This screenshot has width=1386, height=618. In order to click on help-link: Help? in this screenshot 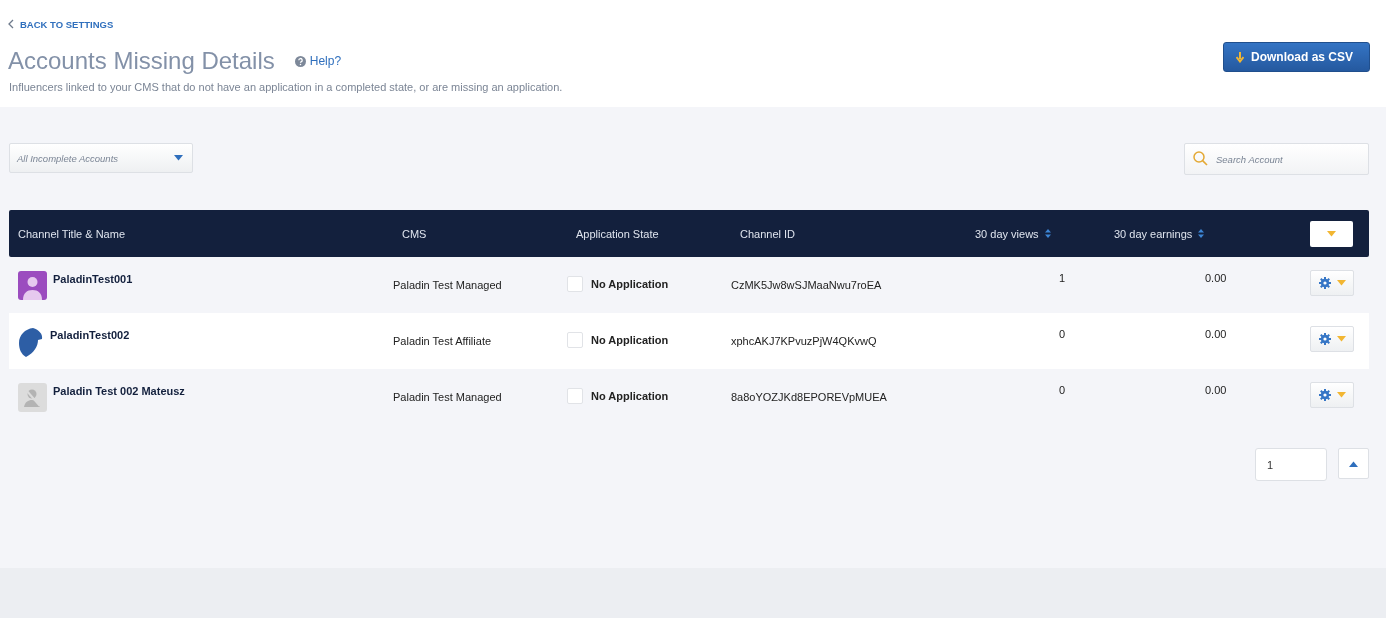, I will do `click(318, 61)`.